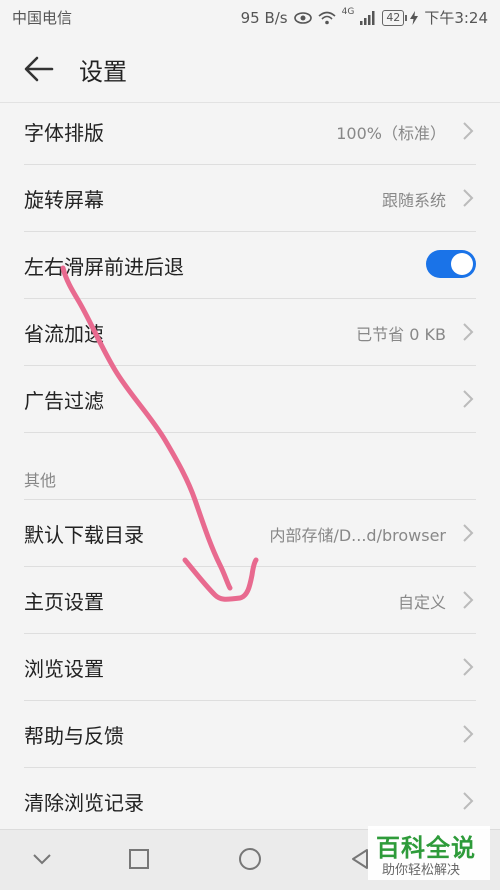 This screenshot has width=500, height=890. I want to click on setting-value: 跟随系统, so click(413, 200).